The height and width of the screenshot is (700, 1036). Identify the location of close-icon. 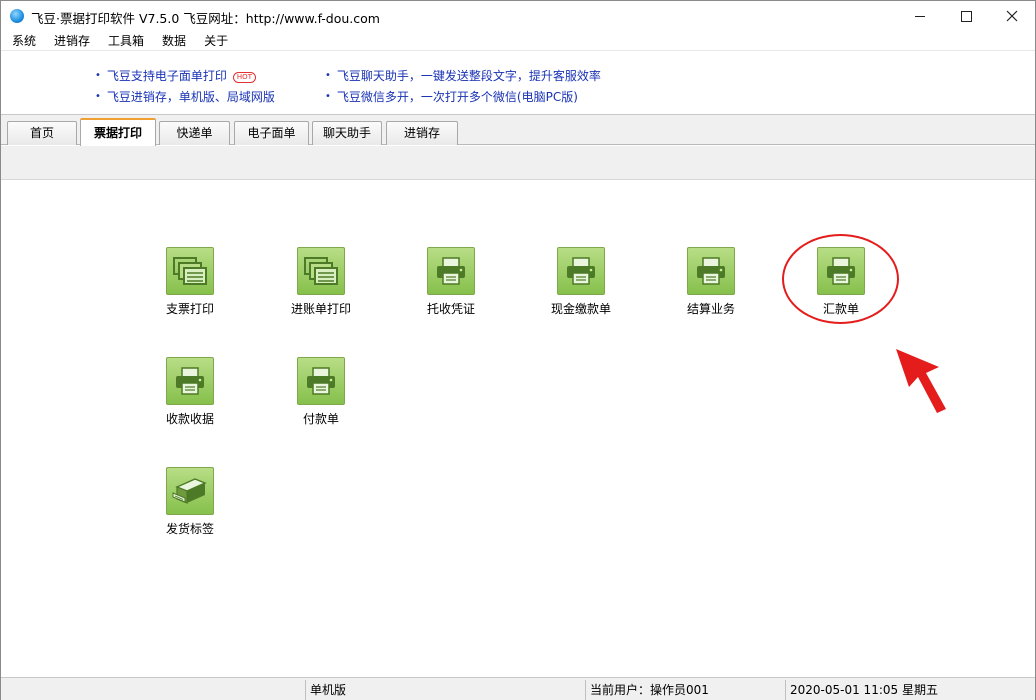
(1012, 16).